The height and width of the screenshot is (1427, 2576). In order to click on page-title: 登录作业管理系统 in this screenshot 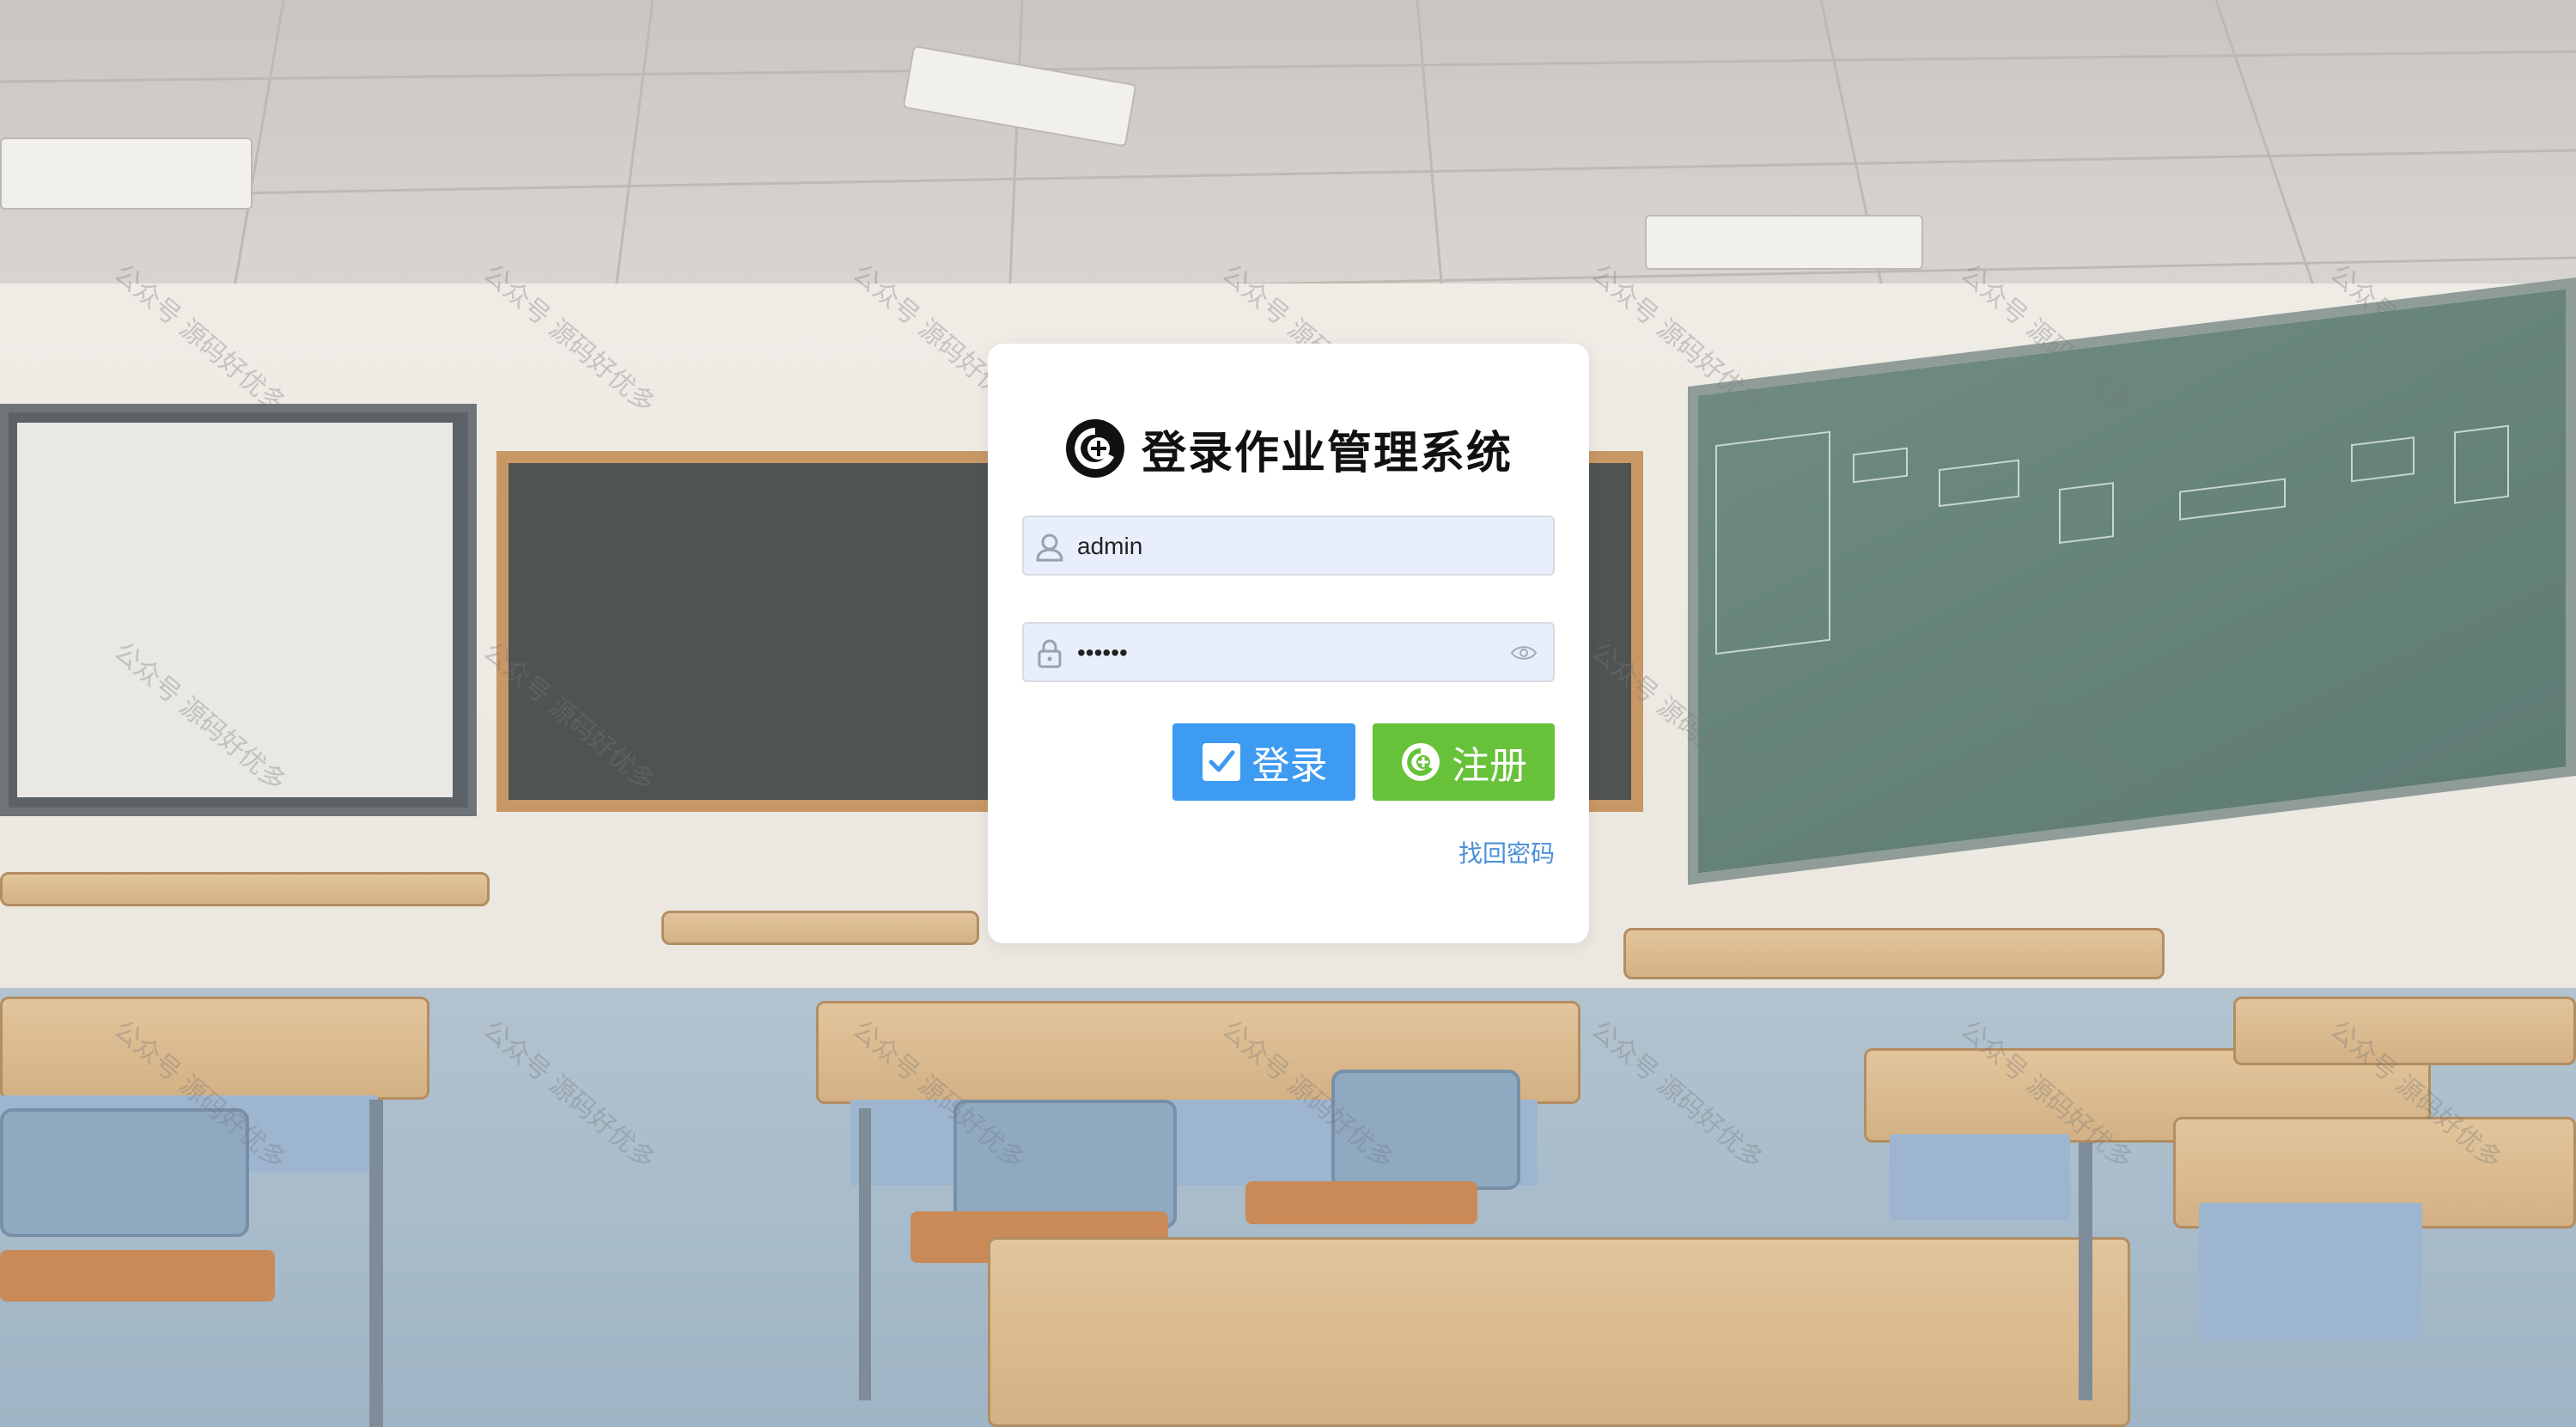, I will do `click(1327, 453)`.